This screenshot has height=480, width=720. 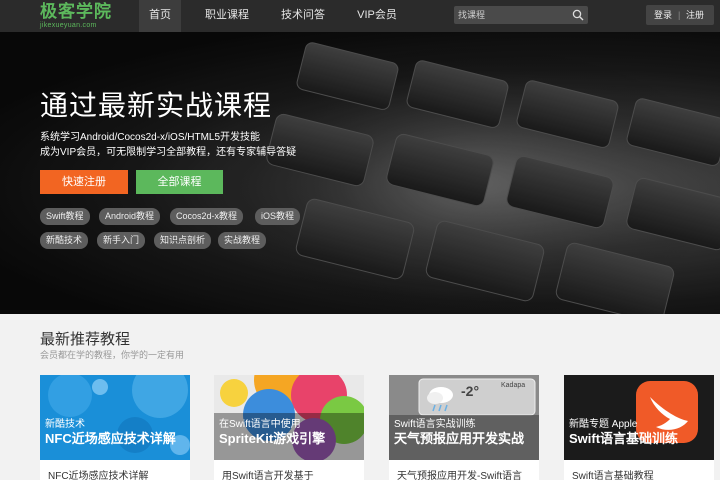 I want to click on card-caption: 用Swift语言开发基于, so click(x=268, y=475).